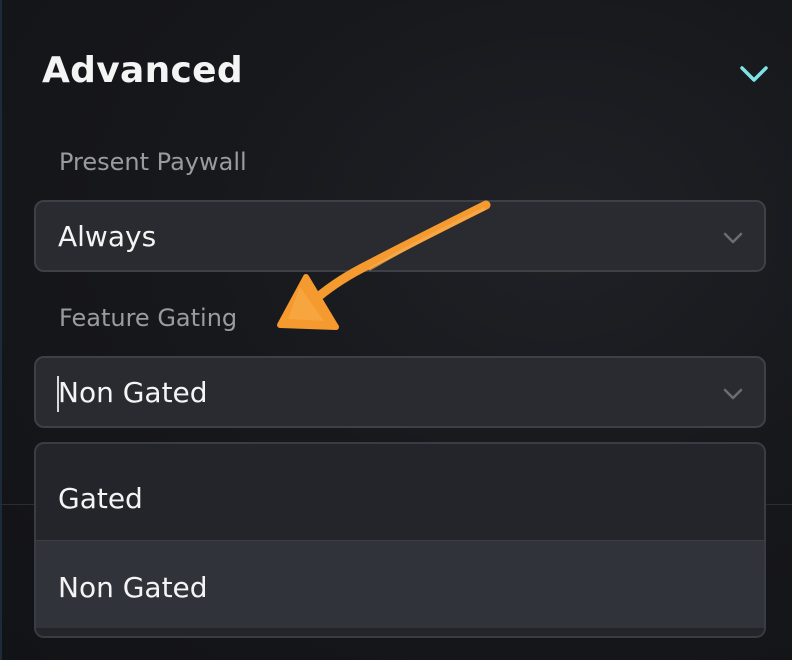 Image resolution: width=792 pixels, height=660 pixels. I want to click on dropdown-option-non-gated: Non Gated, so click(400, 584).